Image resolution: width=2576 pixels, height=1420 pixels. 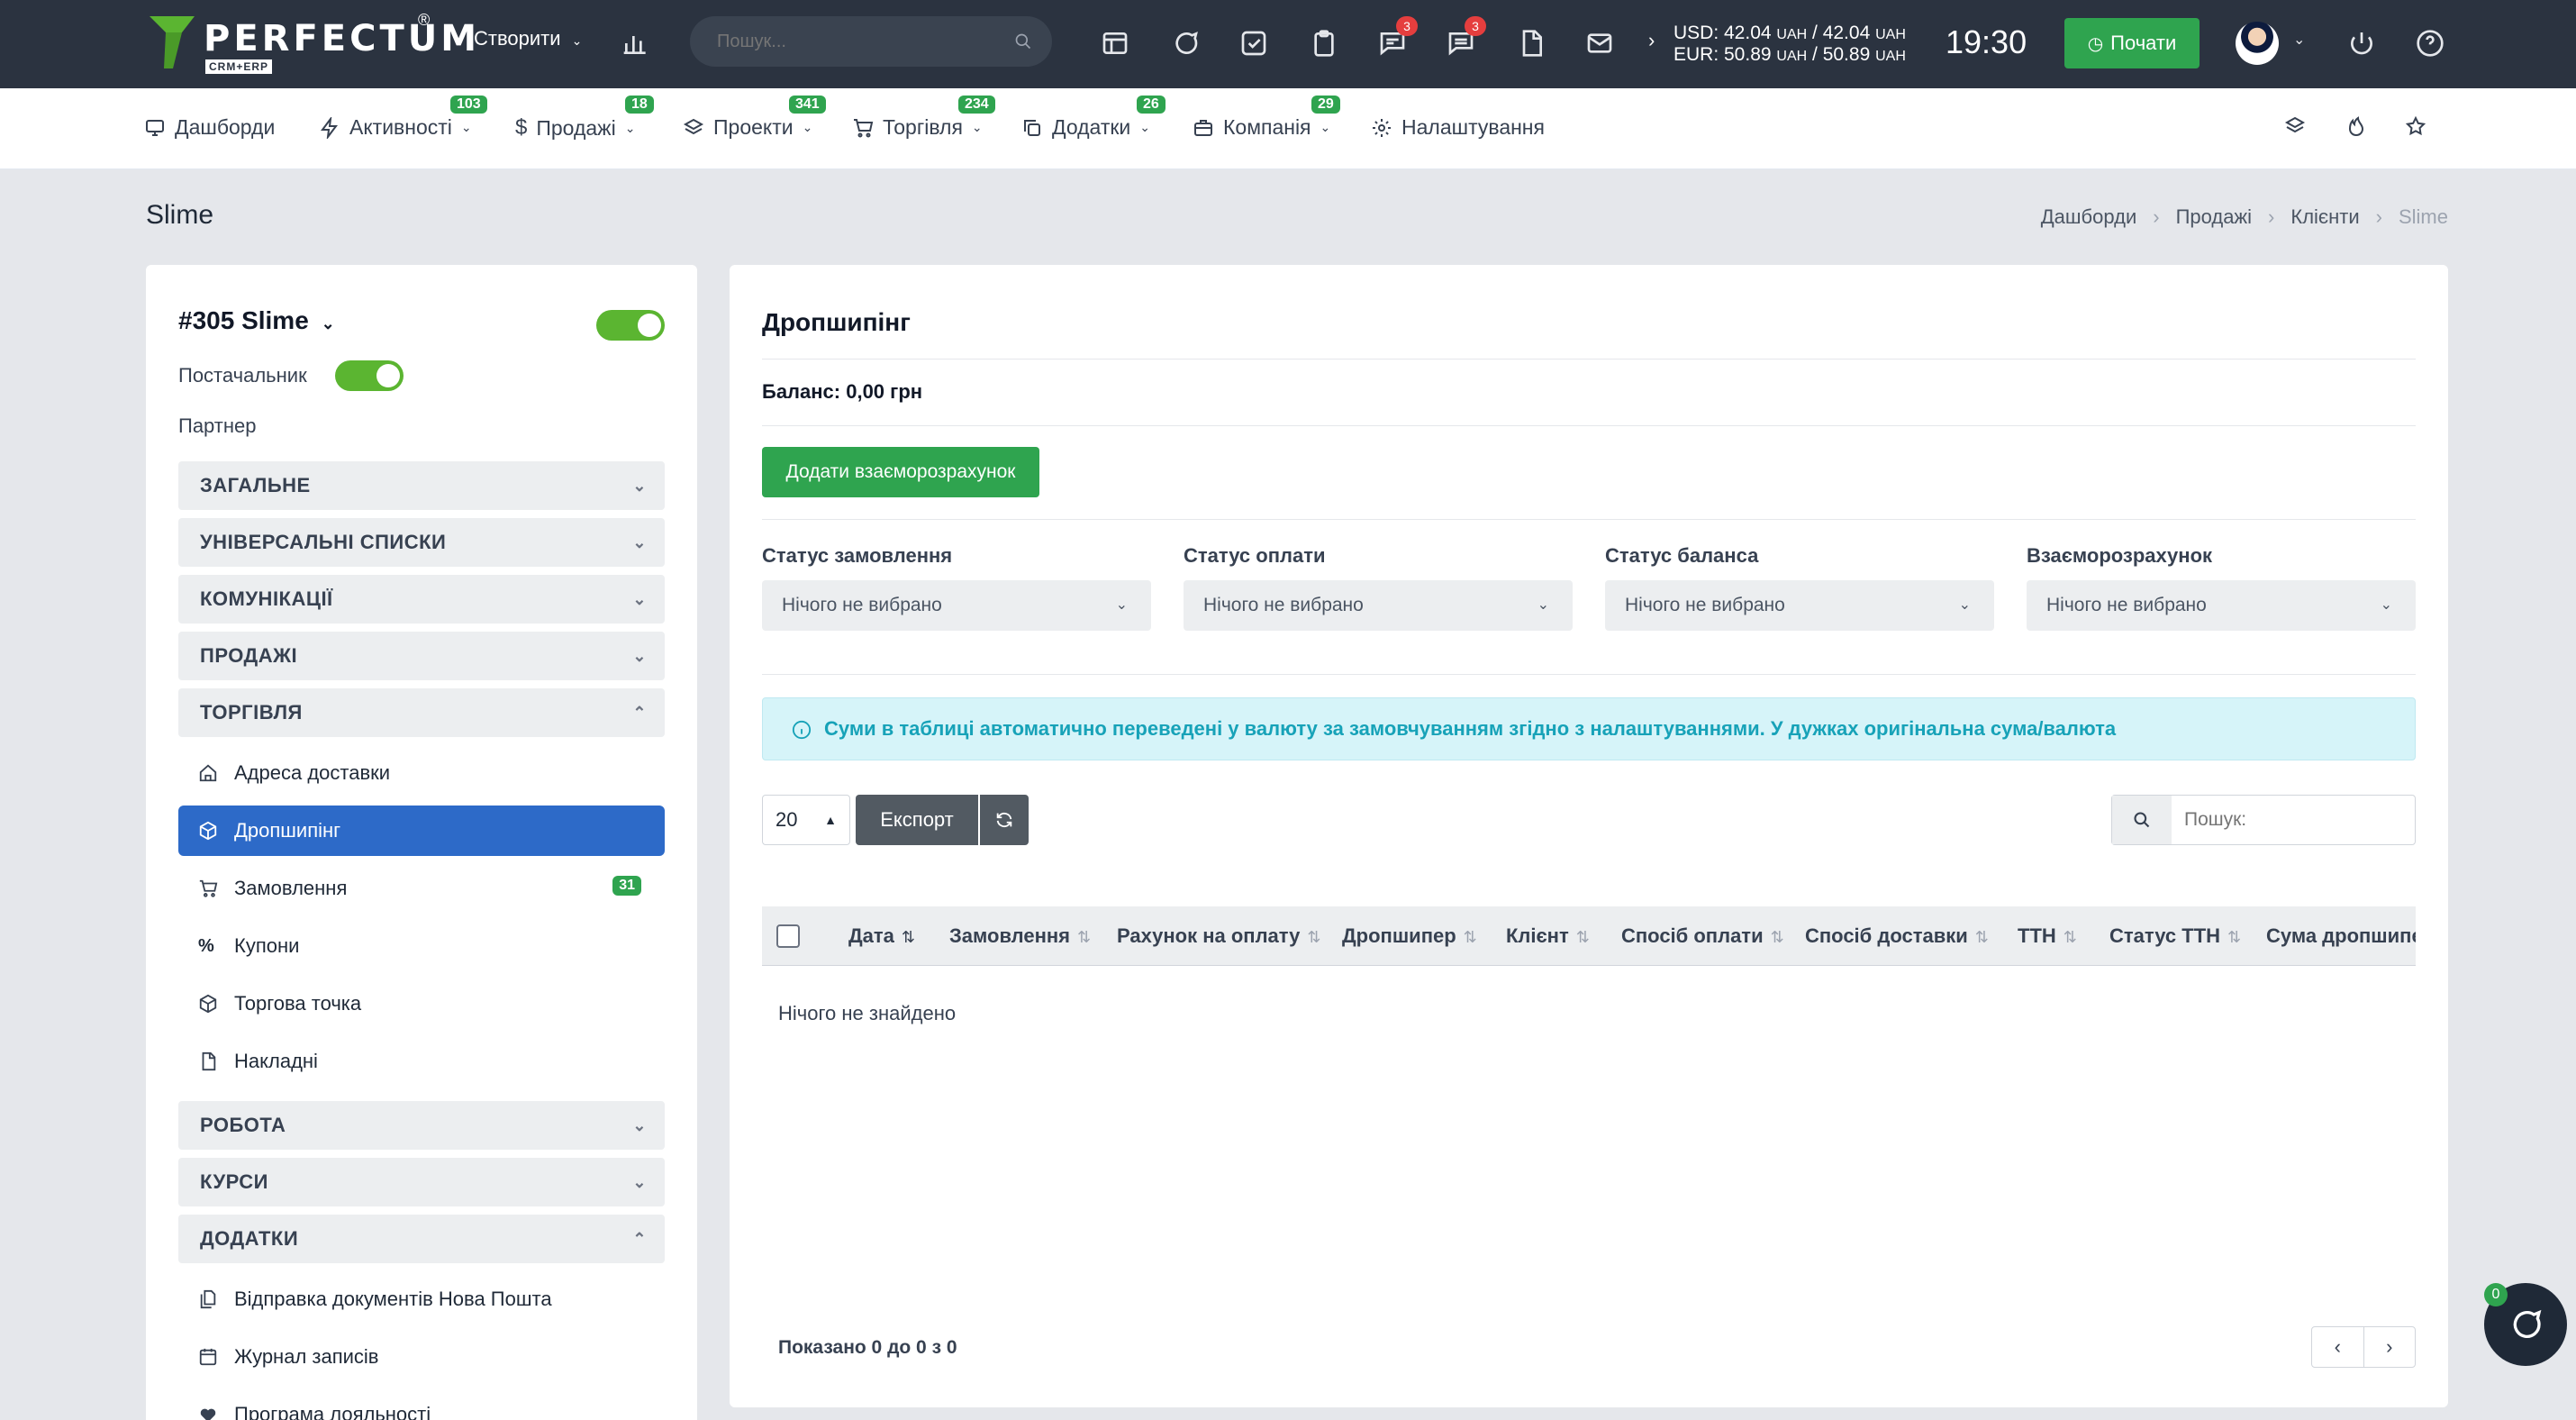 What do you see at coordinates (421, 1126) in the screenshot?
I see `section-work: РОБОТА ⌄` at bounding box center [421, 1126].